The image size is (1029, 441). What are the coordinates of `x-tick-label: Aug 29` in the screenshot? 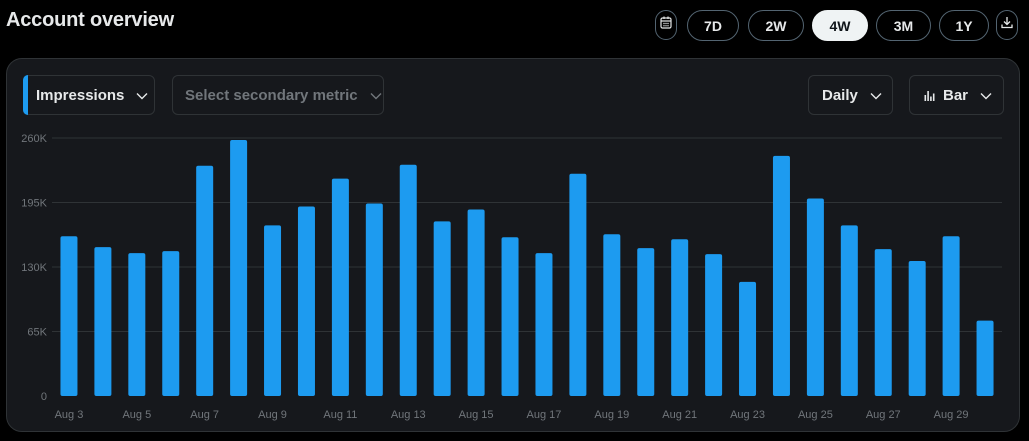 It's located at (951, 415).